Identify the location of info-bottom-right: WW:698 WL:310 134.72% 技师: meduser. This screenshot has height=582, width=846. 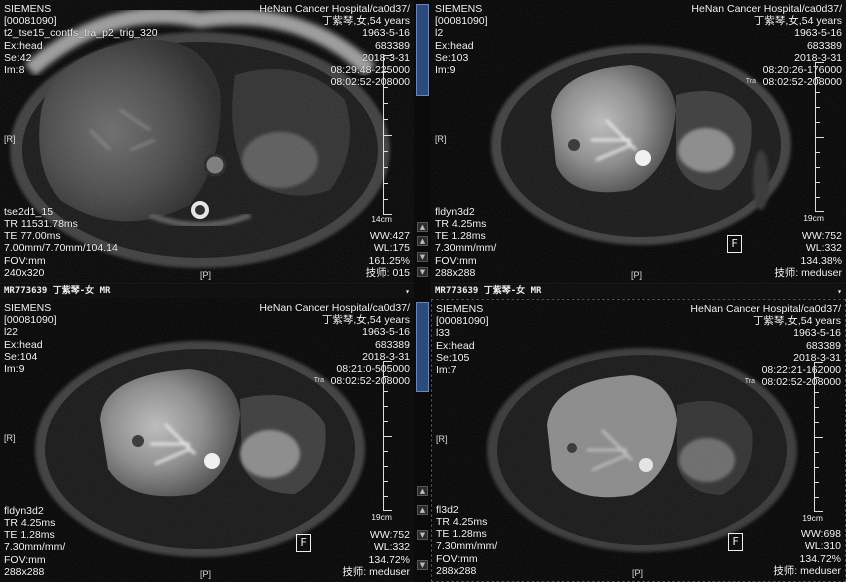
(807, 552).